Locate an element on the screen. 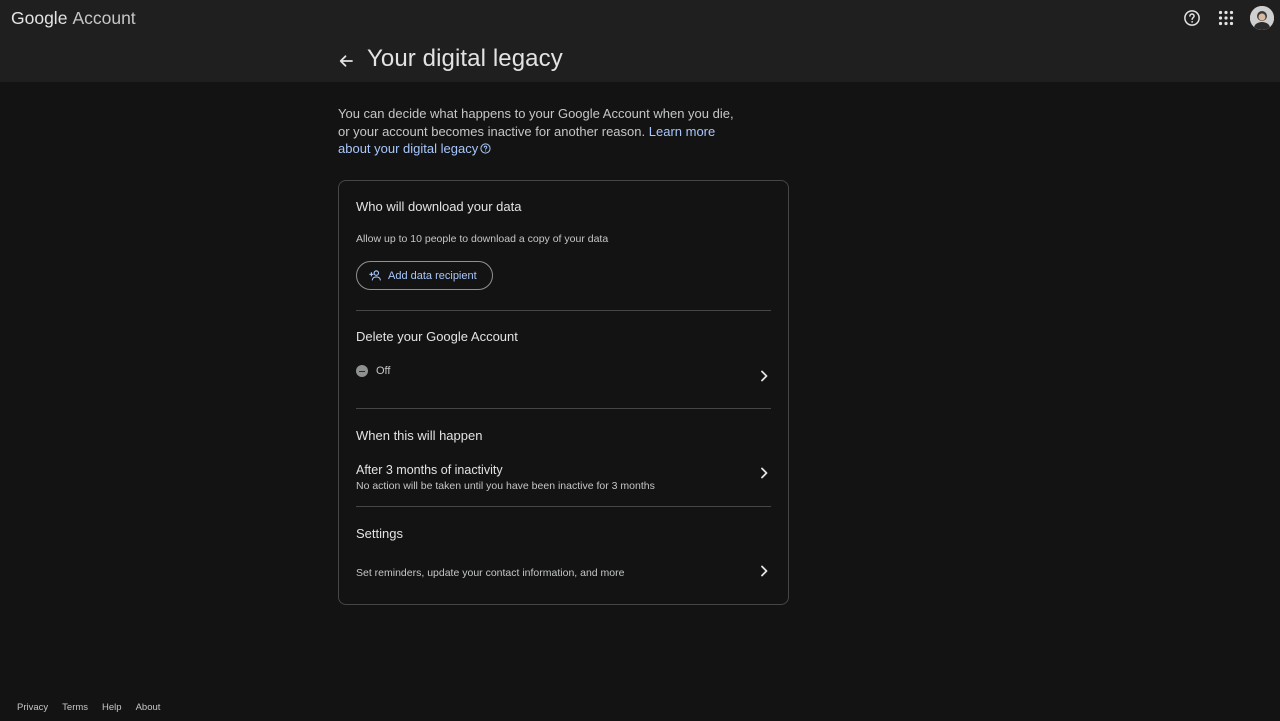  back-arrow-icon is located at coordinates (346, 61).